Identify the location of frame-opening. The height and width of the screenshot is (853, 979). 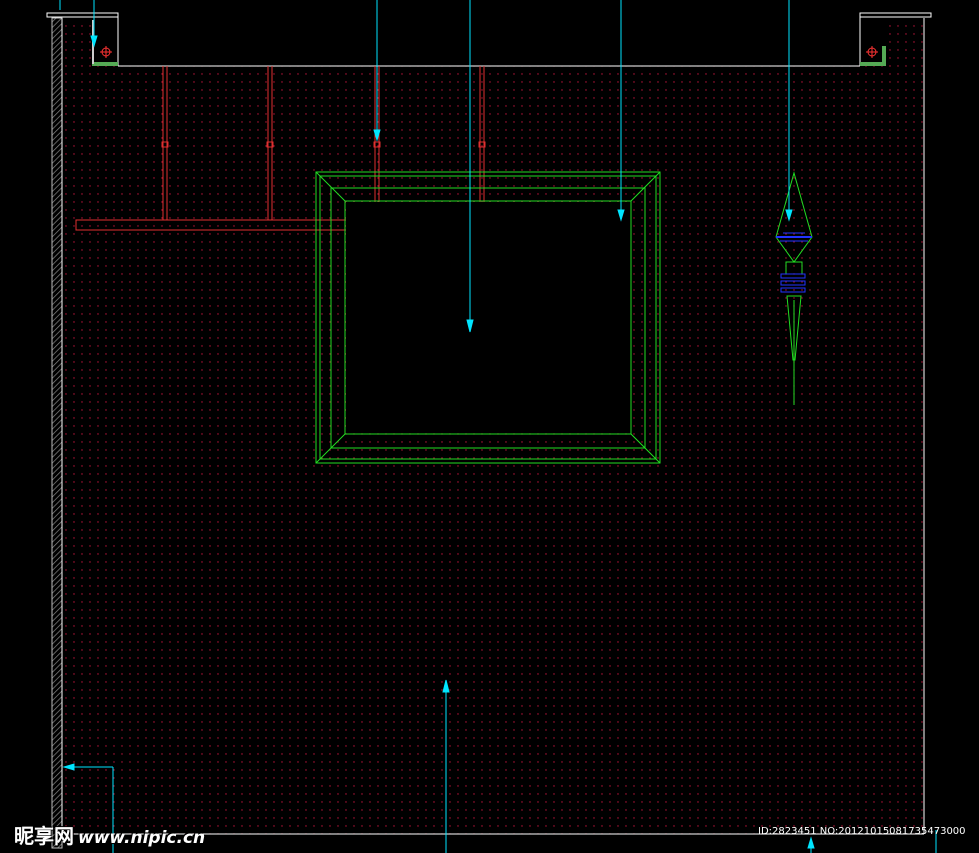
(488, 317).